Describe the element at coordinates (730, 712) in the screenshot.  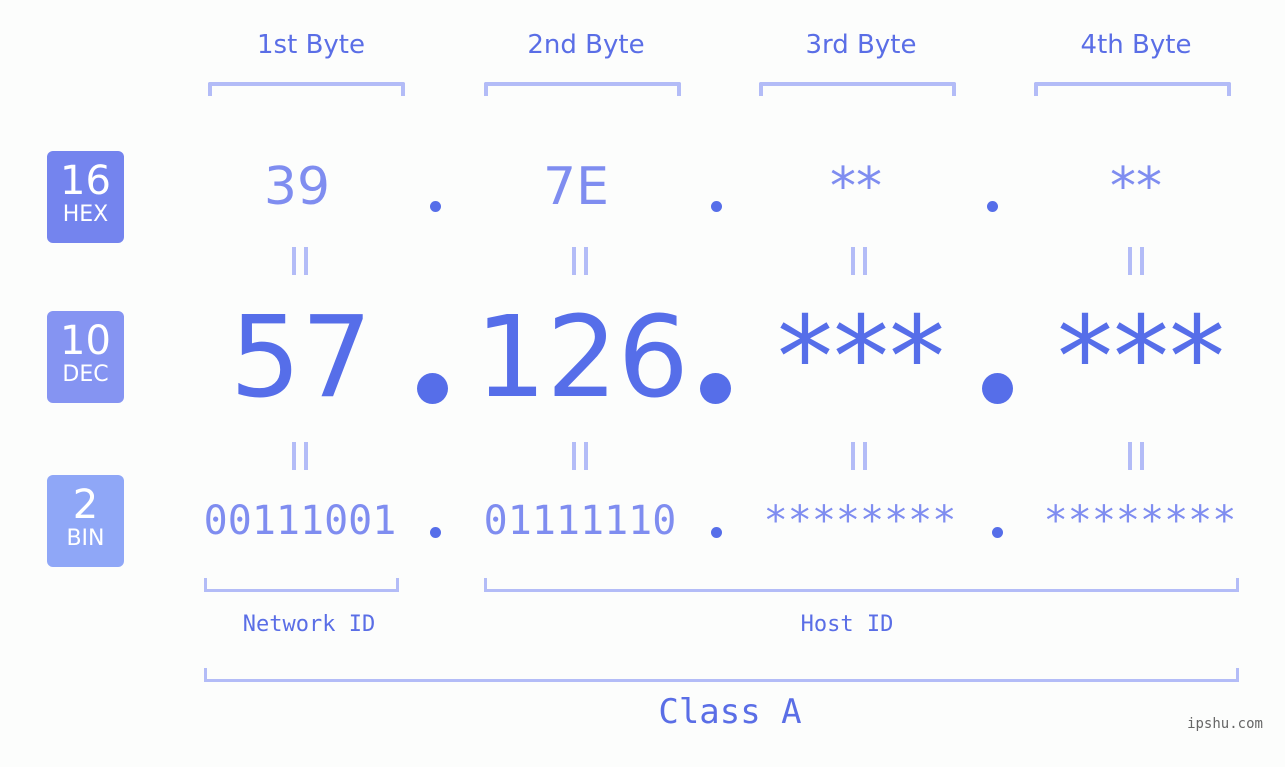
I see `ip-class-label: Class A` at that location.